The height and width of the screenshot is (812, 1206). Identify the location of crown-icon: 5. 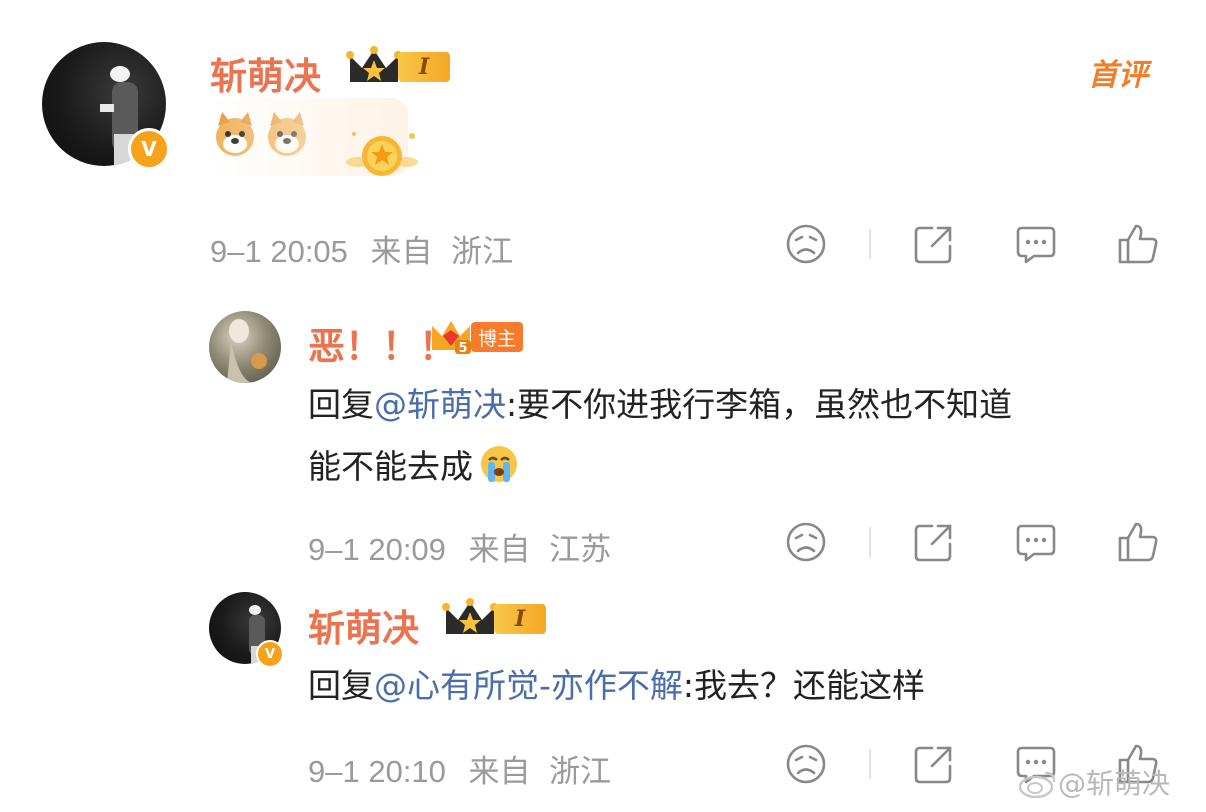
(451, 338).